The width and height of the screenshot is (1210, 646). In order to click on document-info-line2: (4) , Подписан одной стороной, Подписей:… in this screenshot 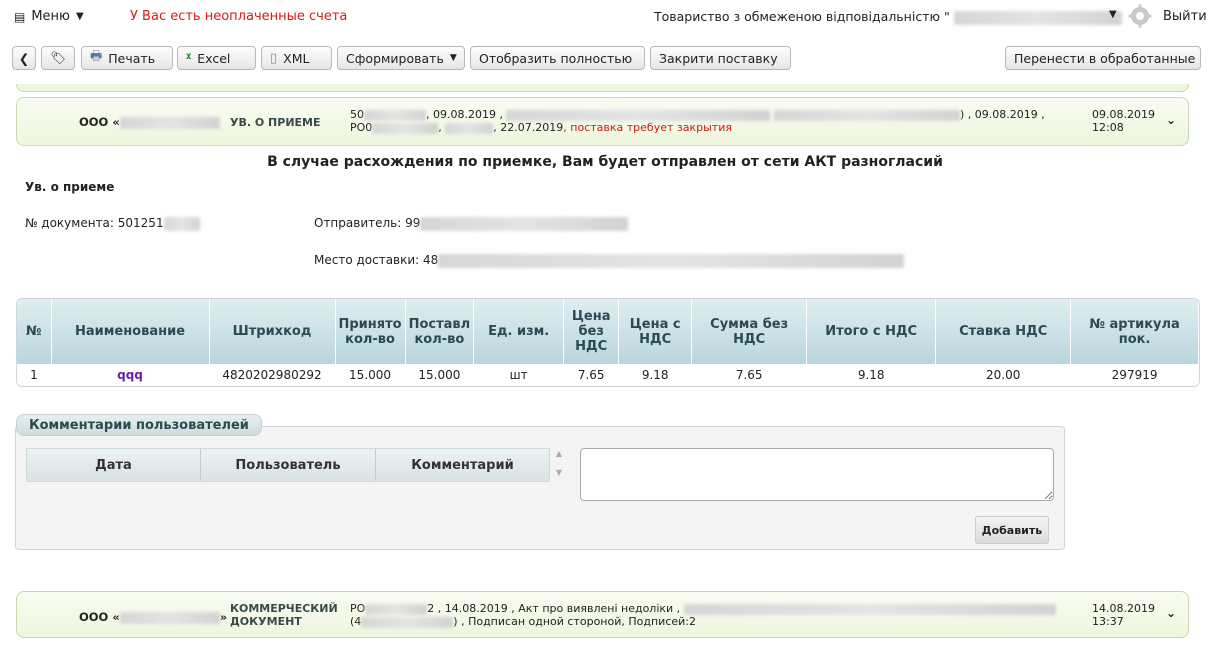, I will do `click(703, 621)`.